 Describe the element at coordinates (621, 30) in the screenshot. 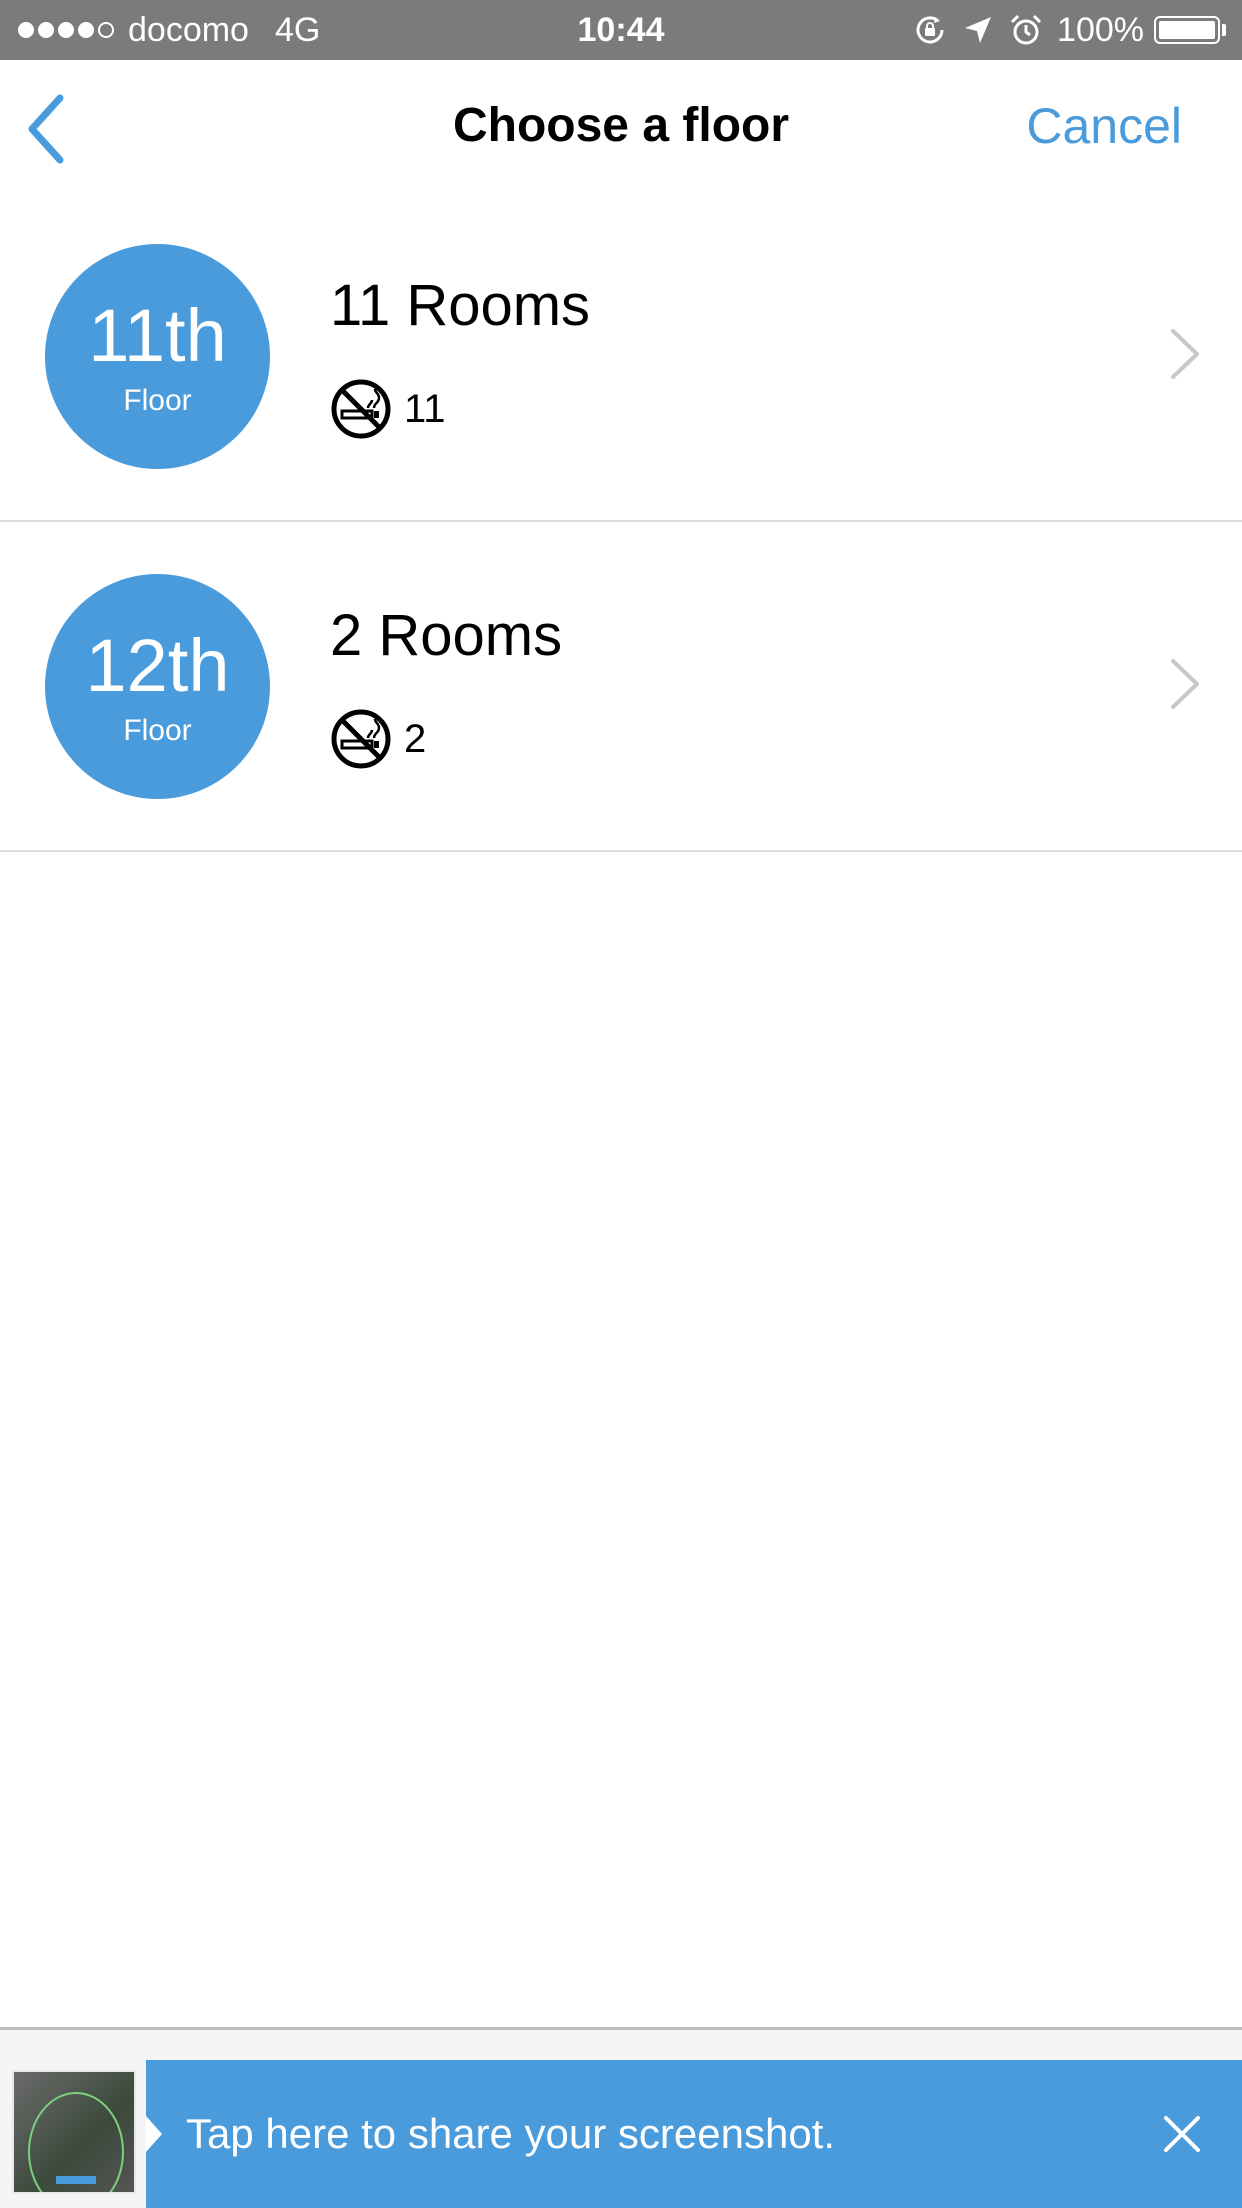

I see `status-bar: docomo 4G 10:44 100%` at that location.